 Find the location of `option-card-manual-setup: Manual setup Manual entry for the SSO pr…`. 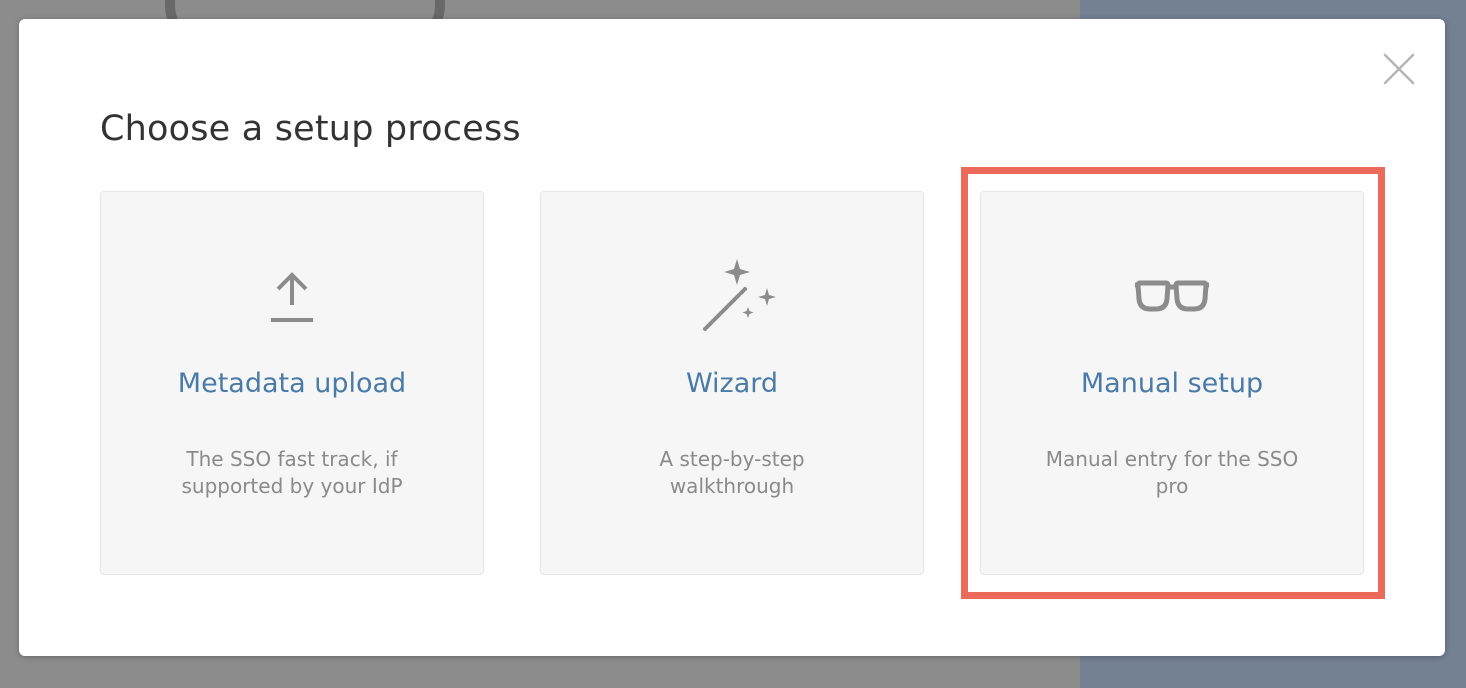

option-card-manual-setup: Manual setup Manual entry for the SSO pr… is located at coordinates (1172, 383).